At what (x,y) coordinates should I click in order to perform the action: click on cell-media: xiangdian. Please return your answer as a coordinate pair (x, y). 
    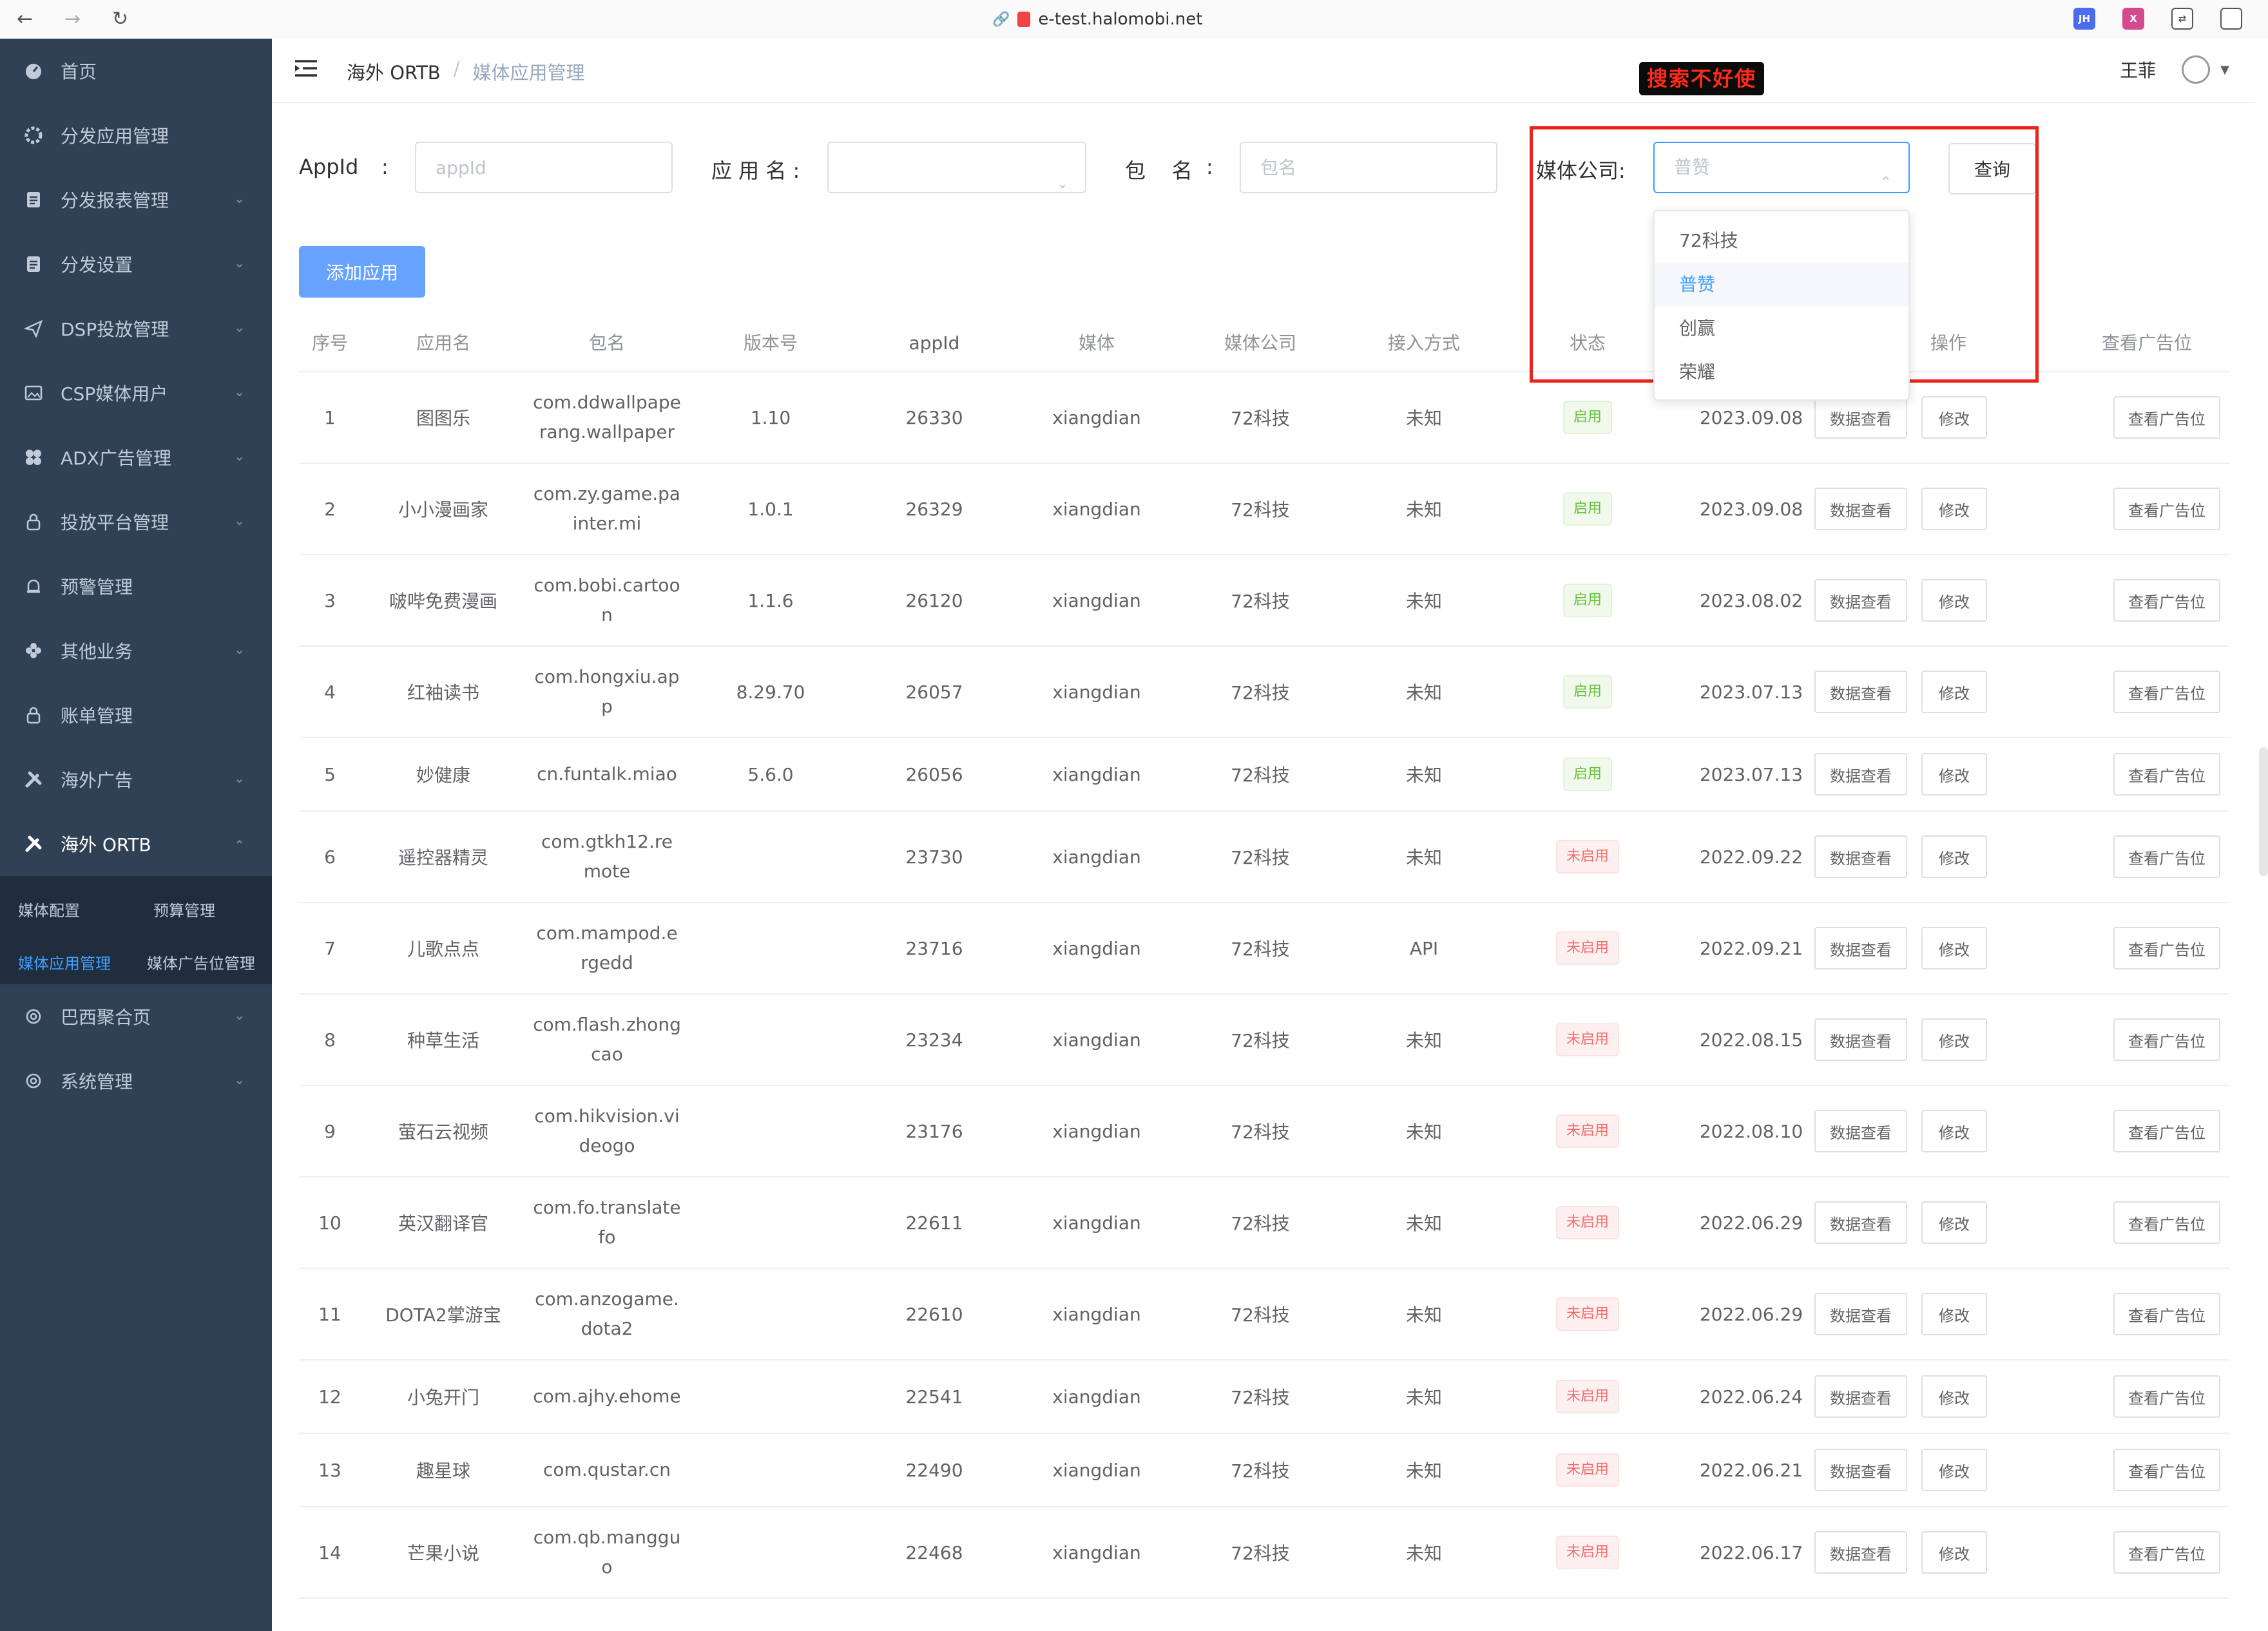
    Looking at the image, I should click on (1096, 1314).